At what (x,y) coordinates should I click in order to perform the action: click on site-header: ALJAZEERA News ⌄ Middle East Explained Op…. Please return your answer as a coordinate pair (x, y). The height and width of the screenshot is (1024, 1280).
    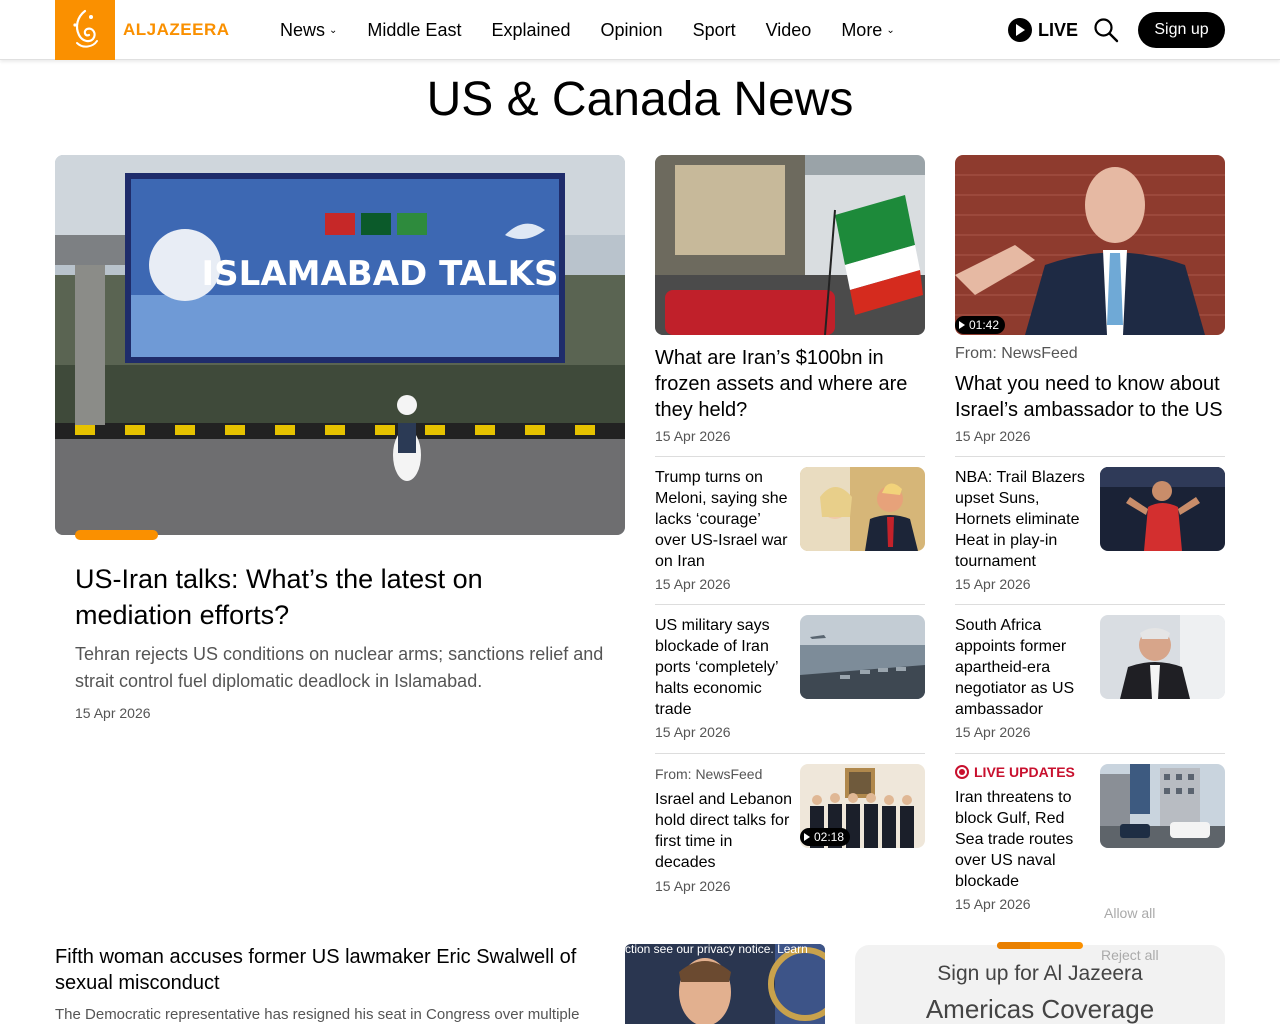
    Looking at the image, I should click on (640, 30).